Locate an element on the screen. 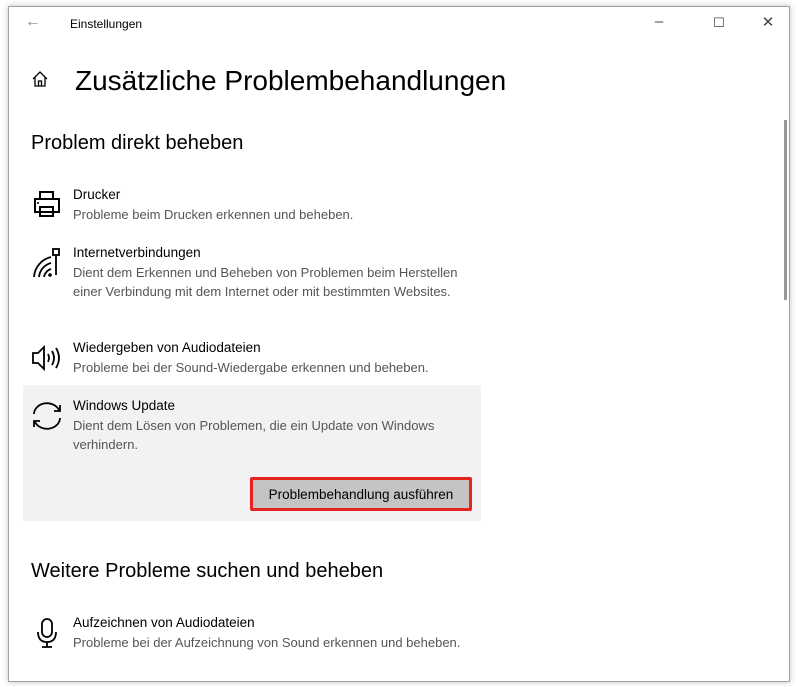 The image size is (798, 687). scrollbar is located at coordinates (785, 210).